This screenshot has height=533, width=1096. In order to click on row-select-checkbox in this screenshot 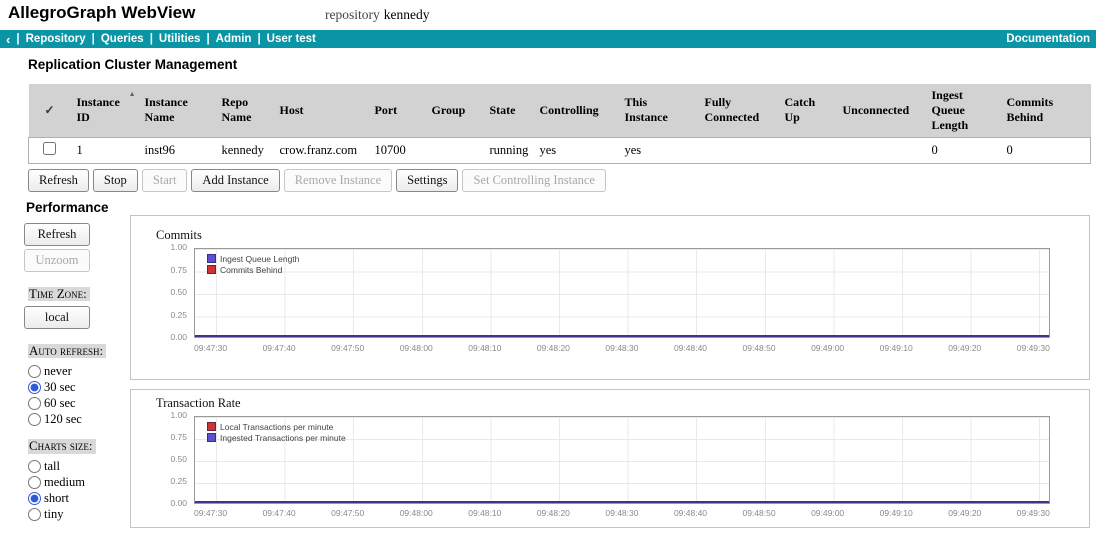, I will do `click(50, 148)`.